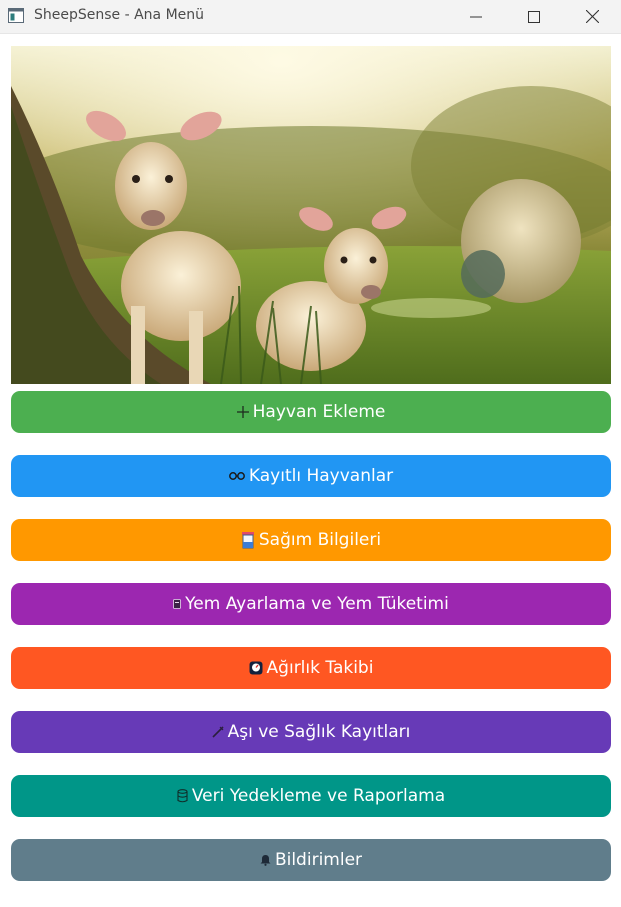 This screenshot has width=621, height=907. What do you see at coordinates (310, 17) in the screenshot?
I see `title-bar: SheepSense - Ana Menü` at bounding box center [310, 17].